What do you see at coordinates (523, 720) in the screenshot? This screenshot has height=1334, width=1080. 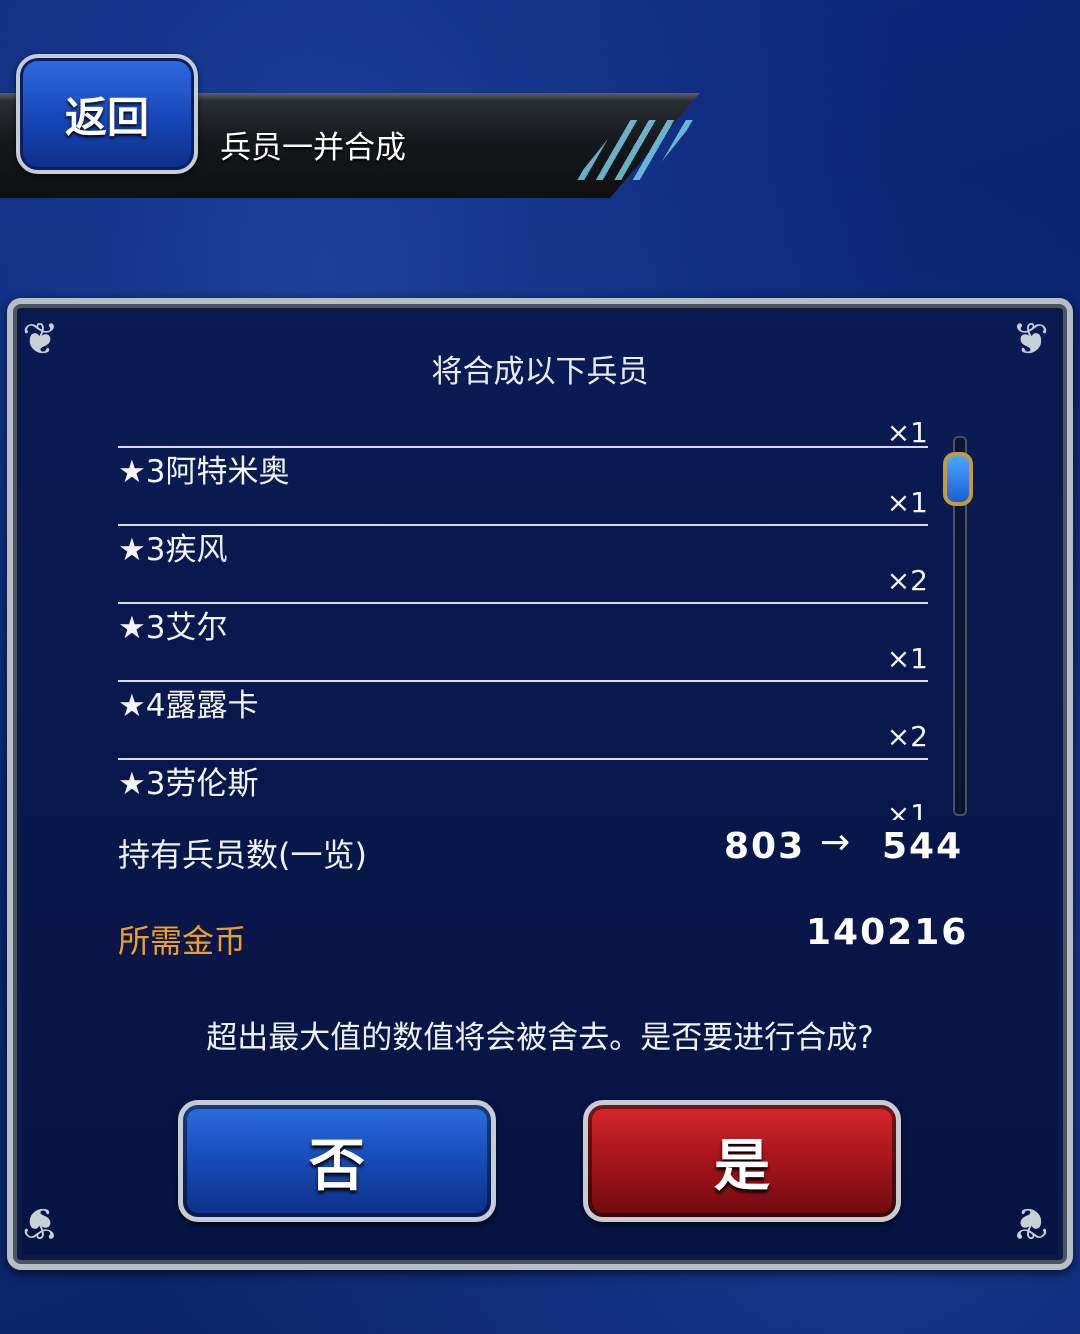 I see `list-item: ★4露露卡 ×2` at bounding box center [523, 720].